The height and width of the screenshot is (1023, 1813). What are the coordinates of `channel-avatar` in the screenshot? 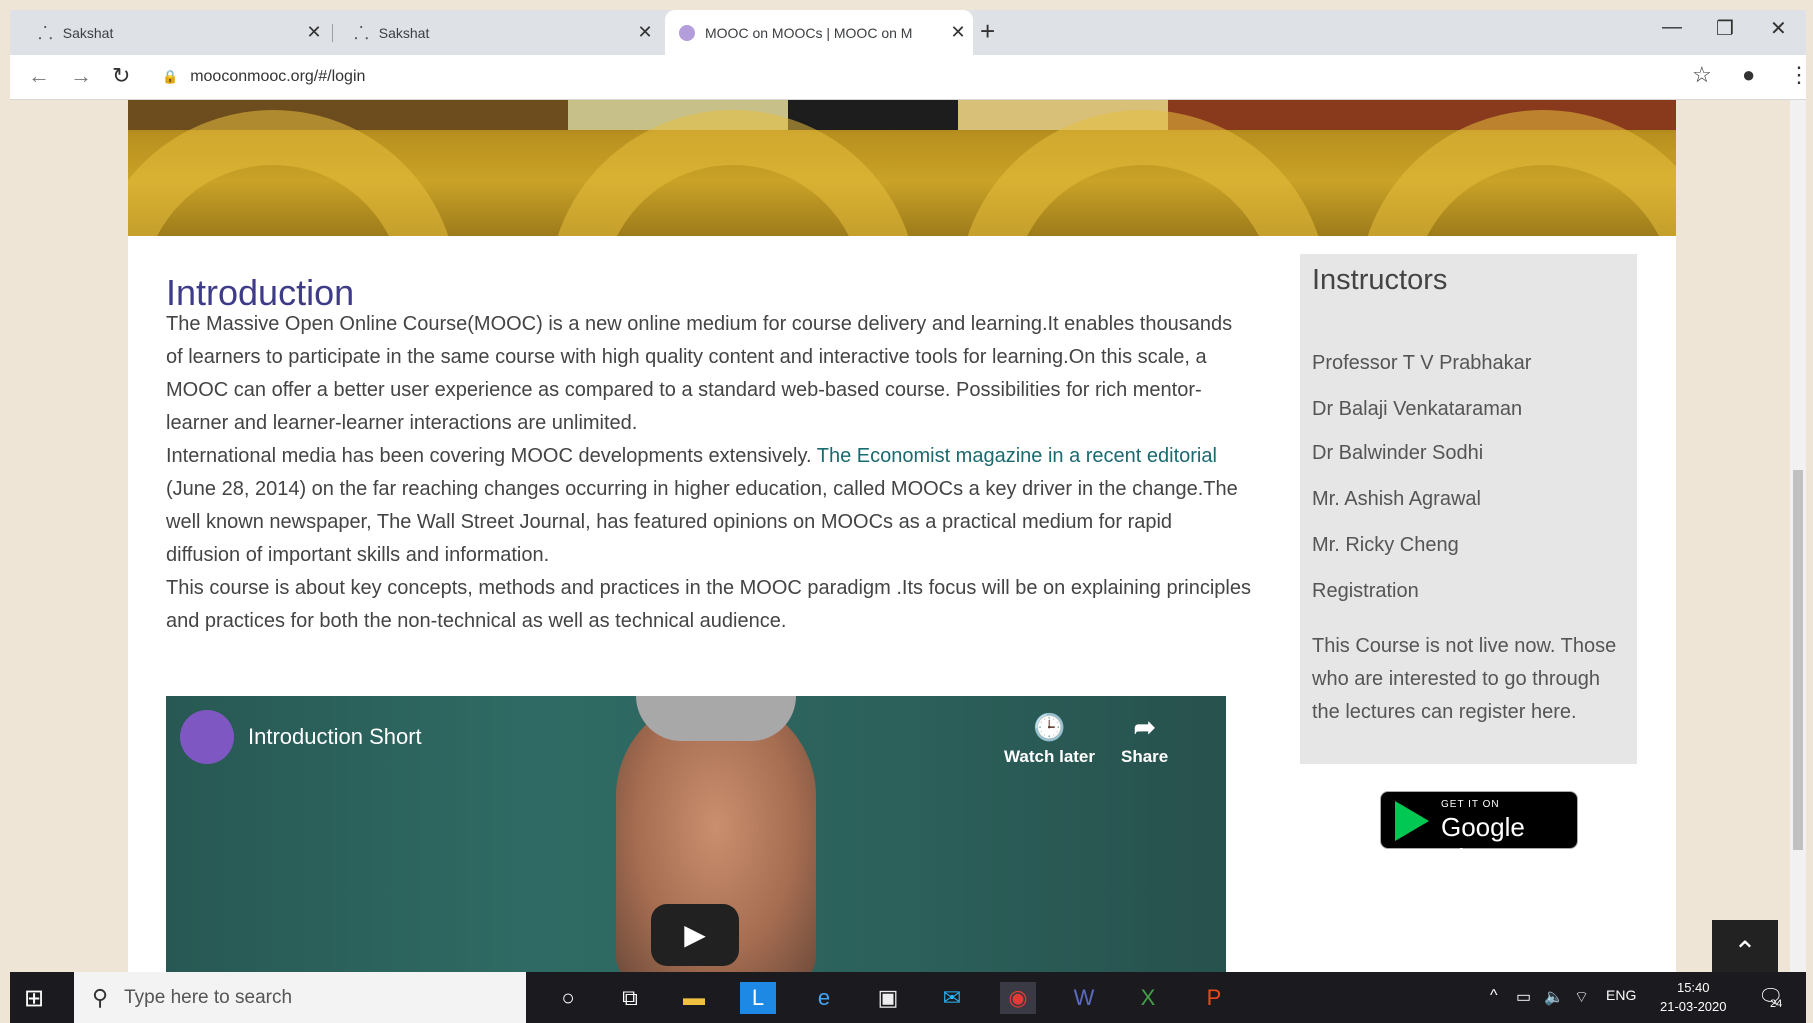 It's located at (207, 737).